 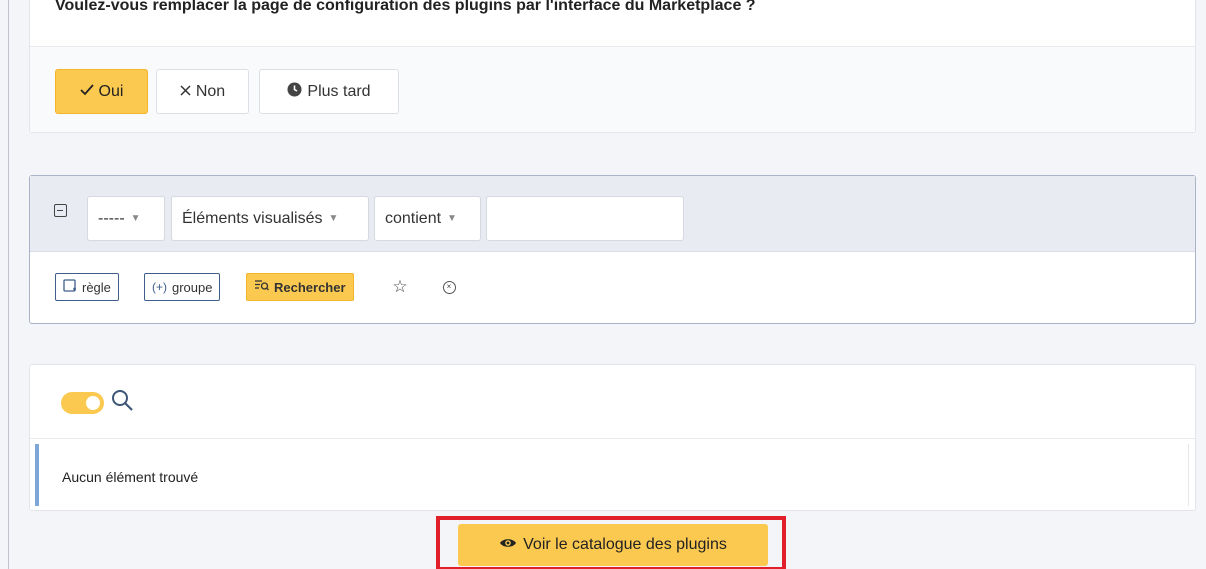 I want to click on clock-icon, so click(x=294, y=92).